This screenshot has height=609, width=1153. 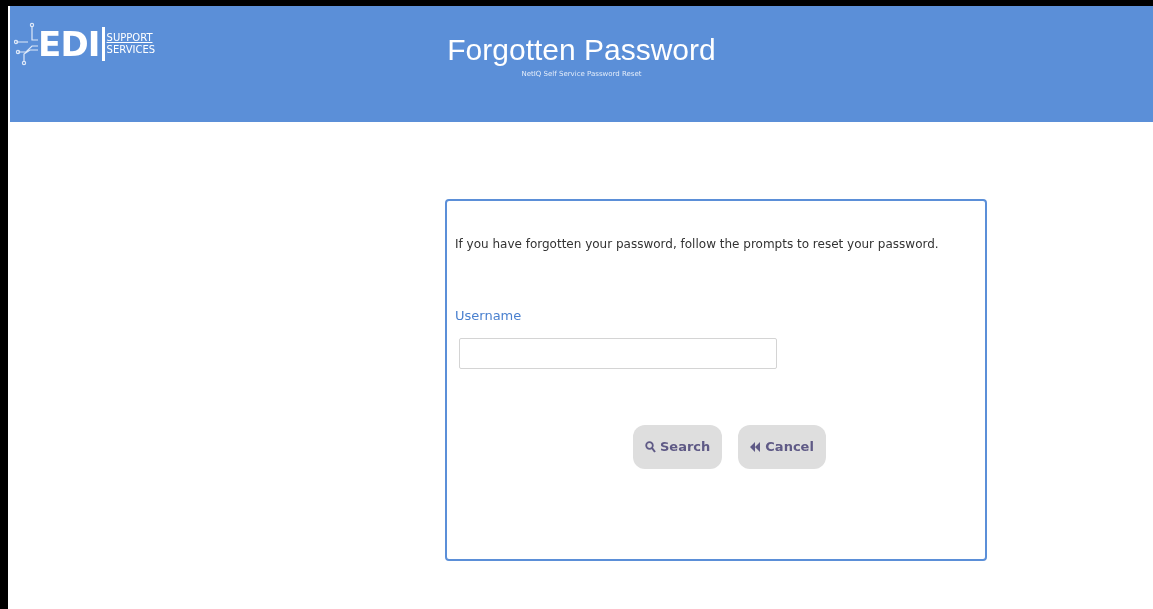 I want to click on logo-divider, so click(x=103, y=44).